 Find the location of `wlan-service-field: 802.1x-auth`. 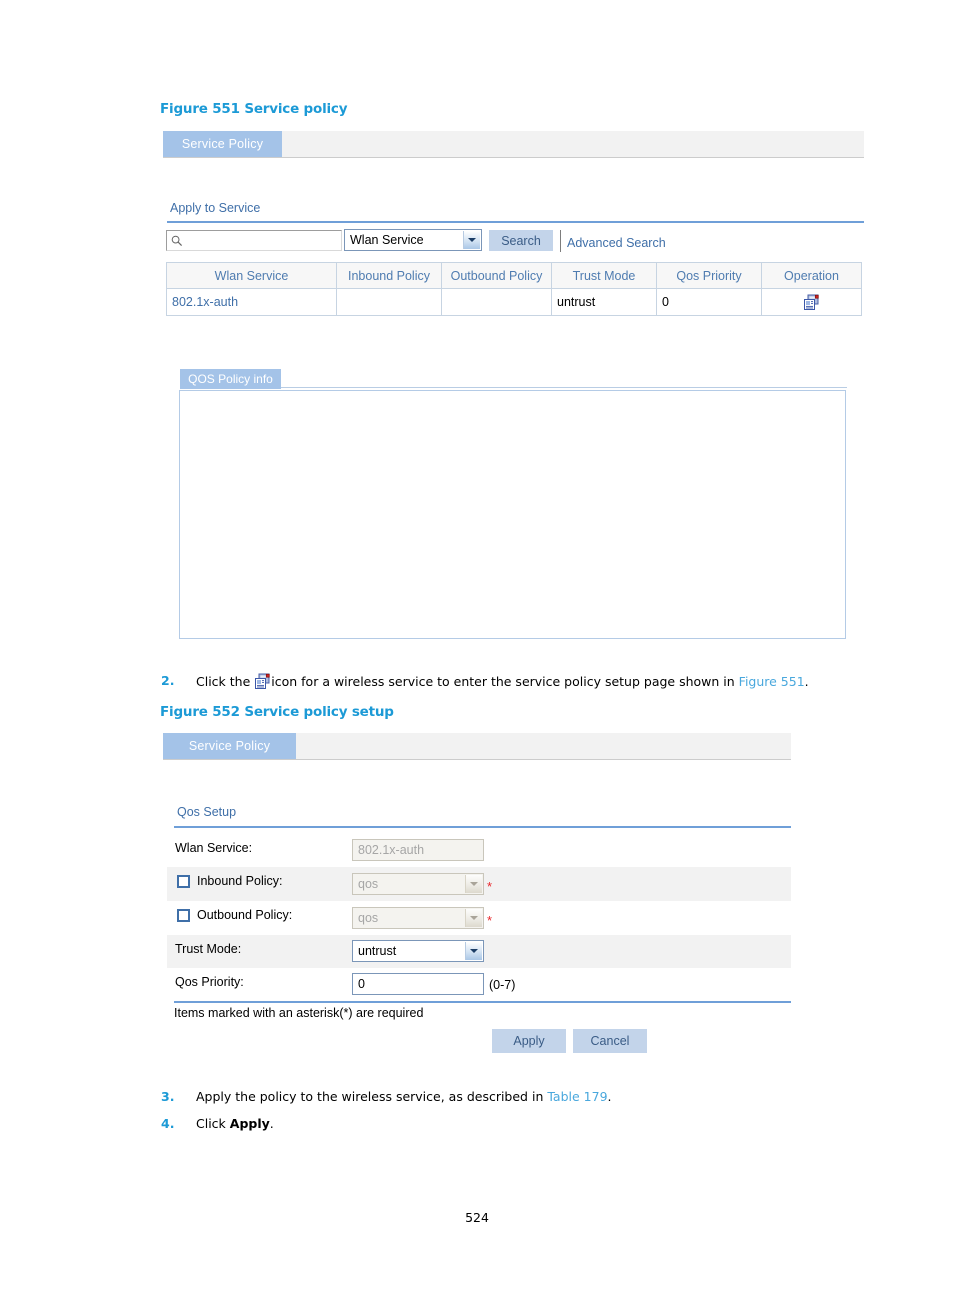

wlan-service-field: 802.1x-auth is located at coordinates (418, 850).